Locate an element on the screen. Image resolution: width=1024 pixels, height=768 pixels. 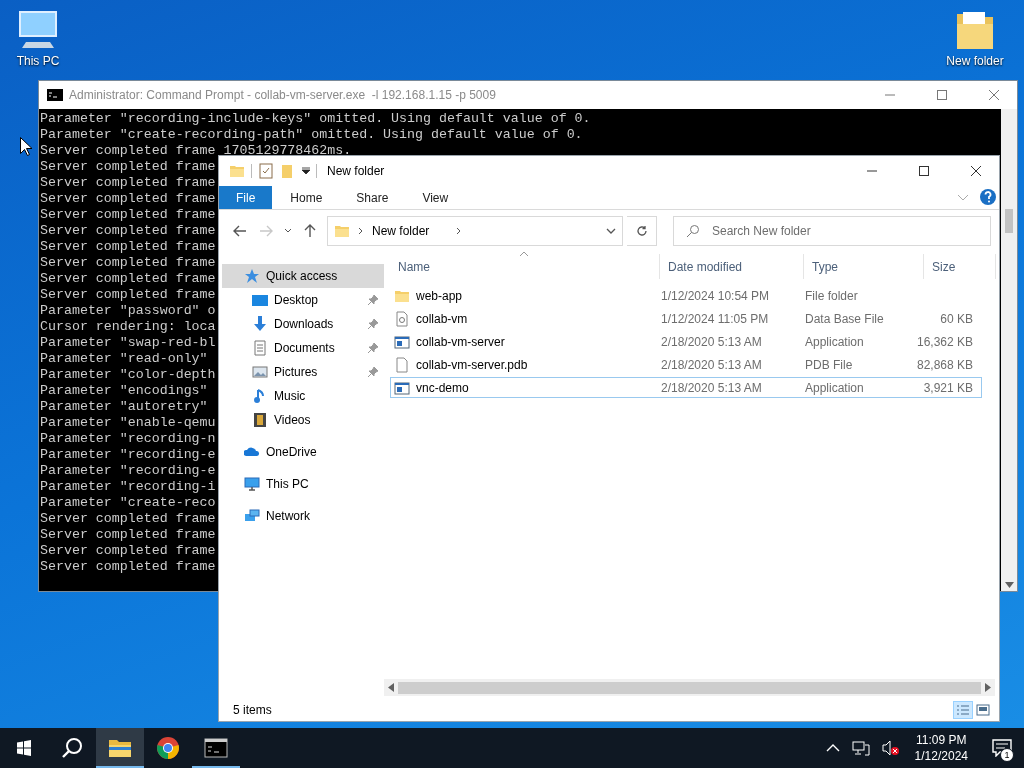
nav-item: Quick access is located at coordinates (303, 276).